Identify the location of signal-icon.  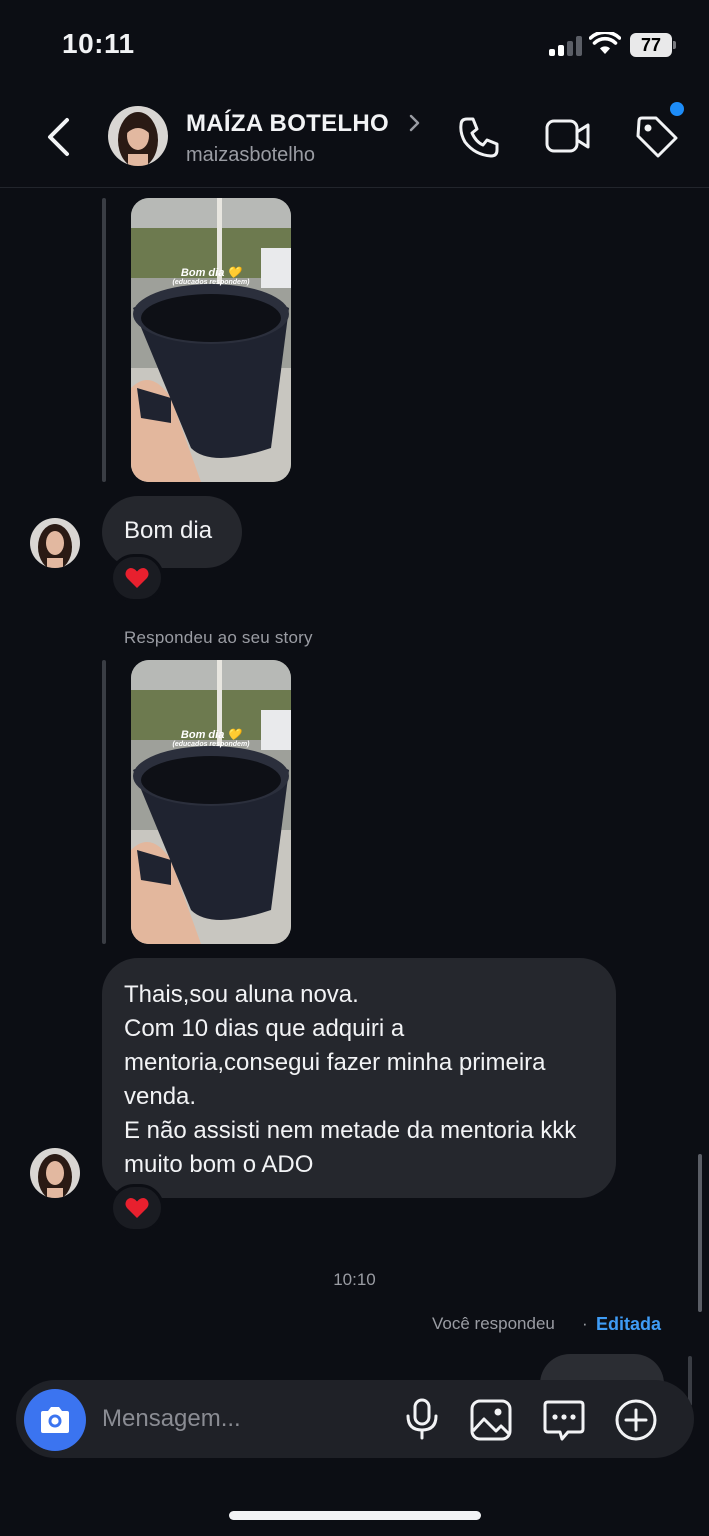
(566, 46).